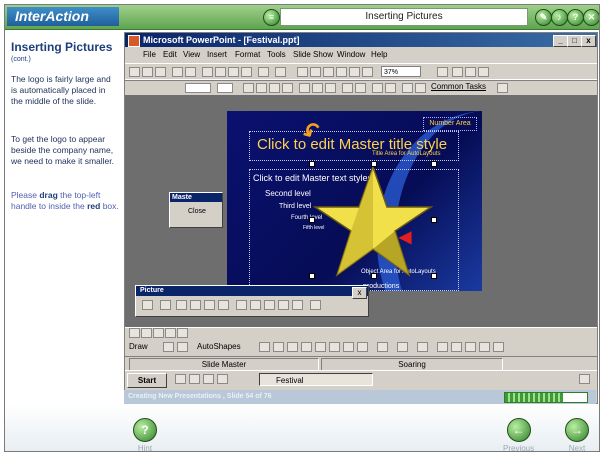 The height and width of the screenshot is (460, 604). What do you see at coordinates (146, 333) in the screenshot?
I see `outline-view-icon` at bounding box center [146, 333].